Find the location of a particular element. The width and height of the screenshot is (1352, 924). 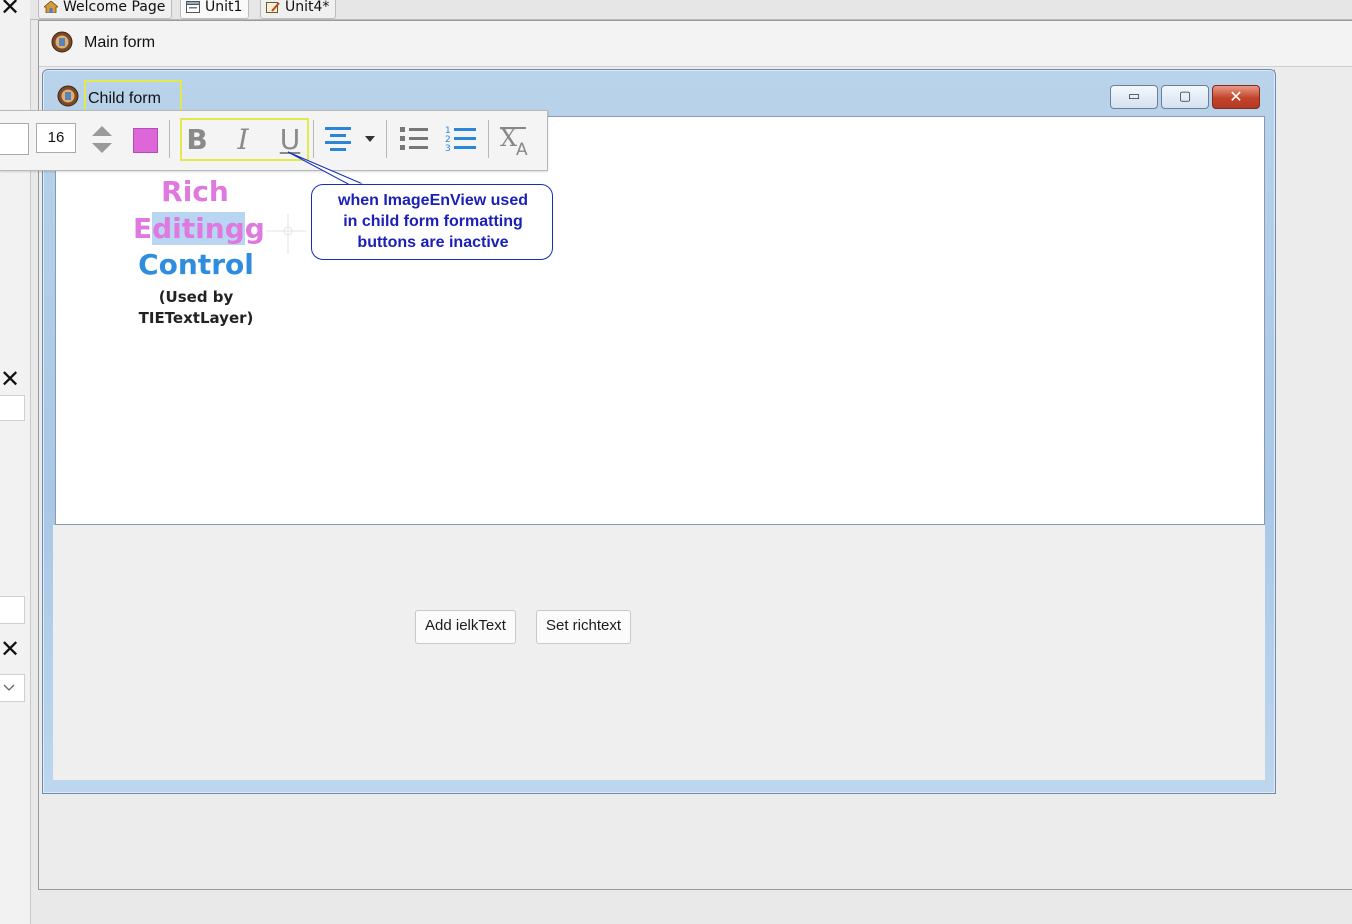

minimize-button: ▭ is located at coordinates (1134, 97).